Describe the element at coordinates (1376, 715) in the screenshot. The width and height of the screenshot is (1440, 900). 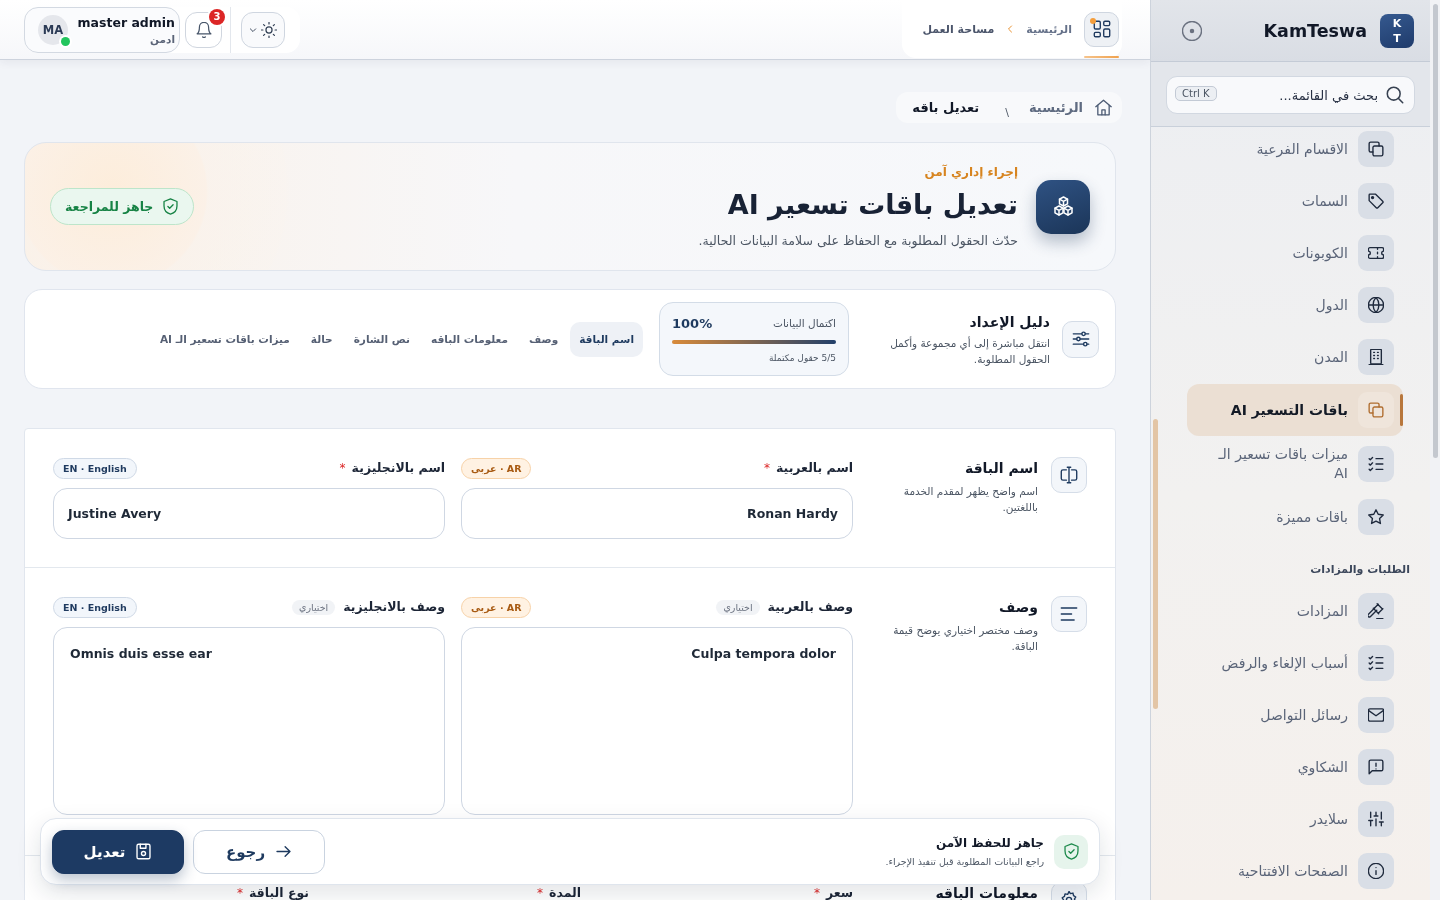
I see `mail-icon` at that location.